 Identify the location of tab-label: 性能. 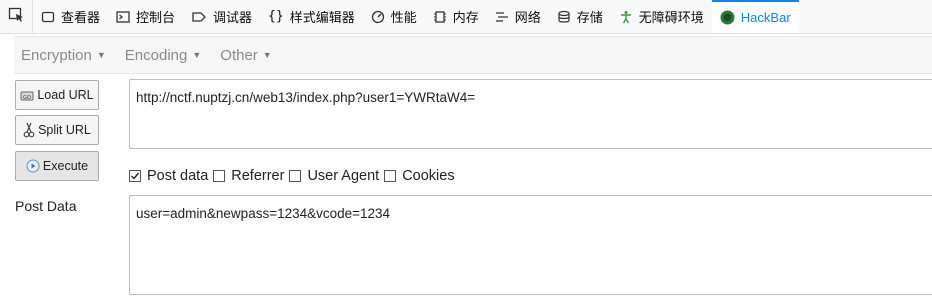
(403, 17).